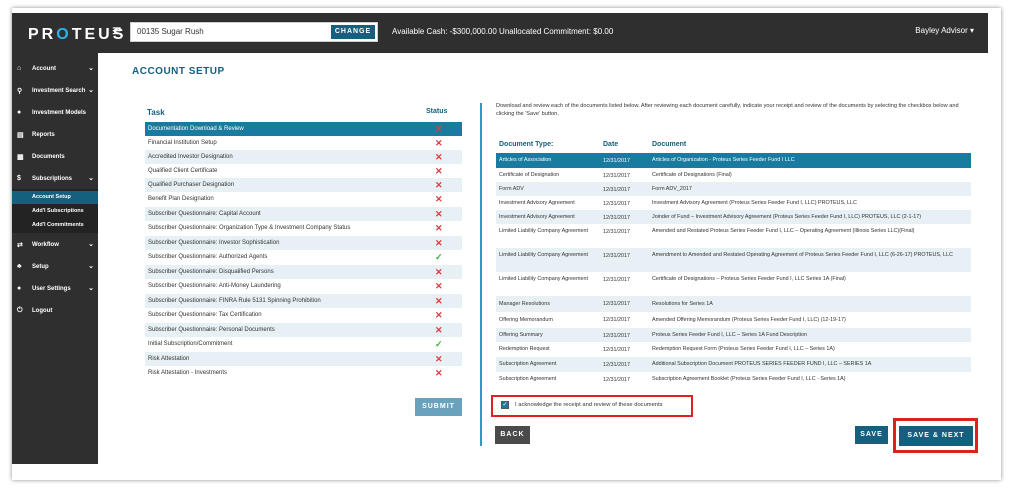  I want to click on task-row: Risk Attestation ✕, so click(303, 359).